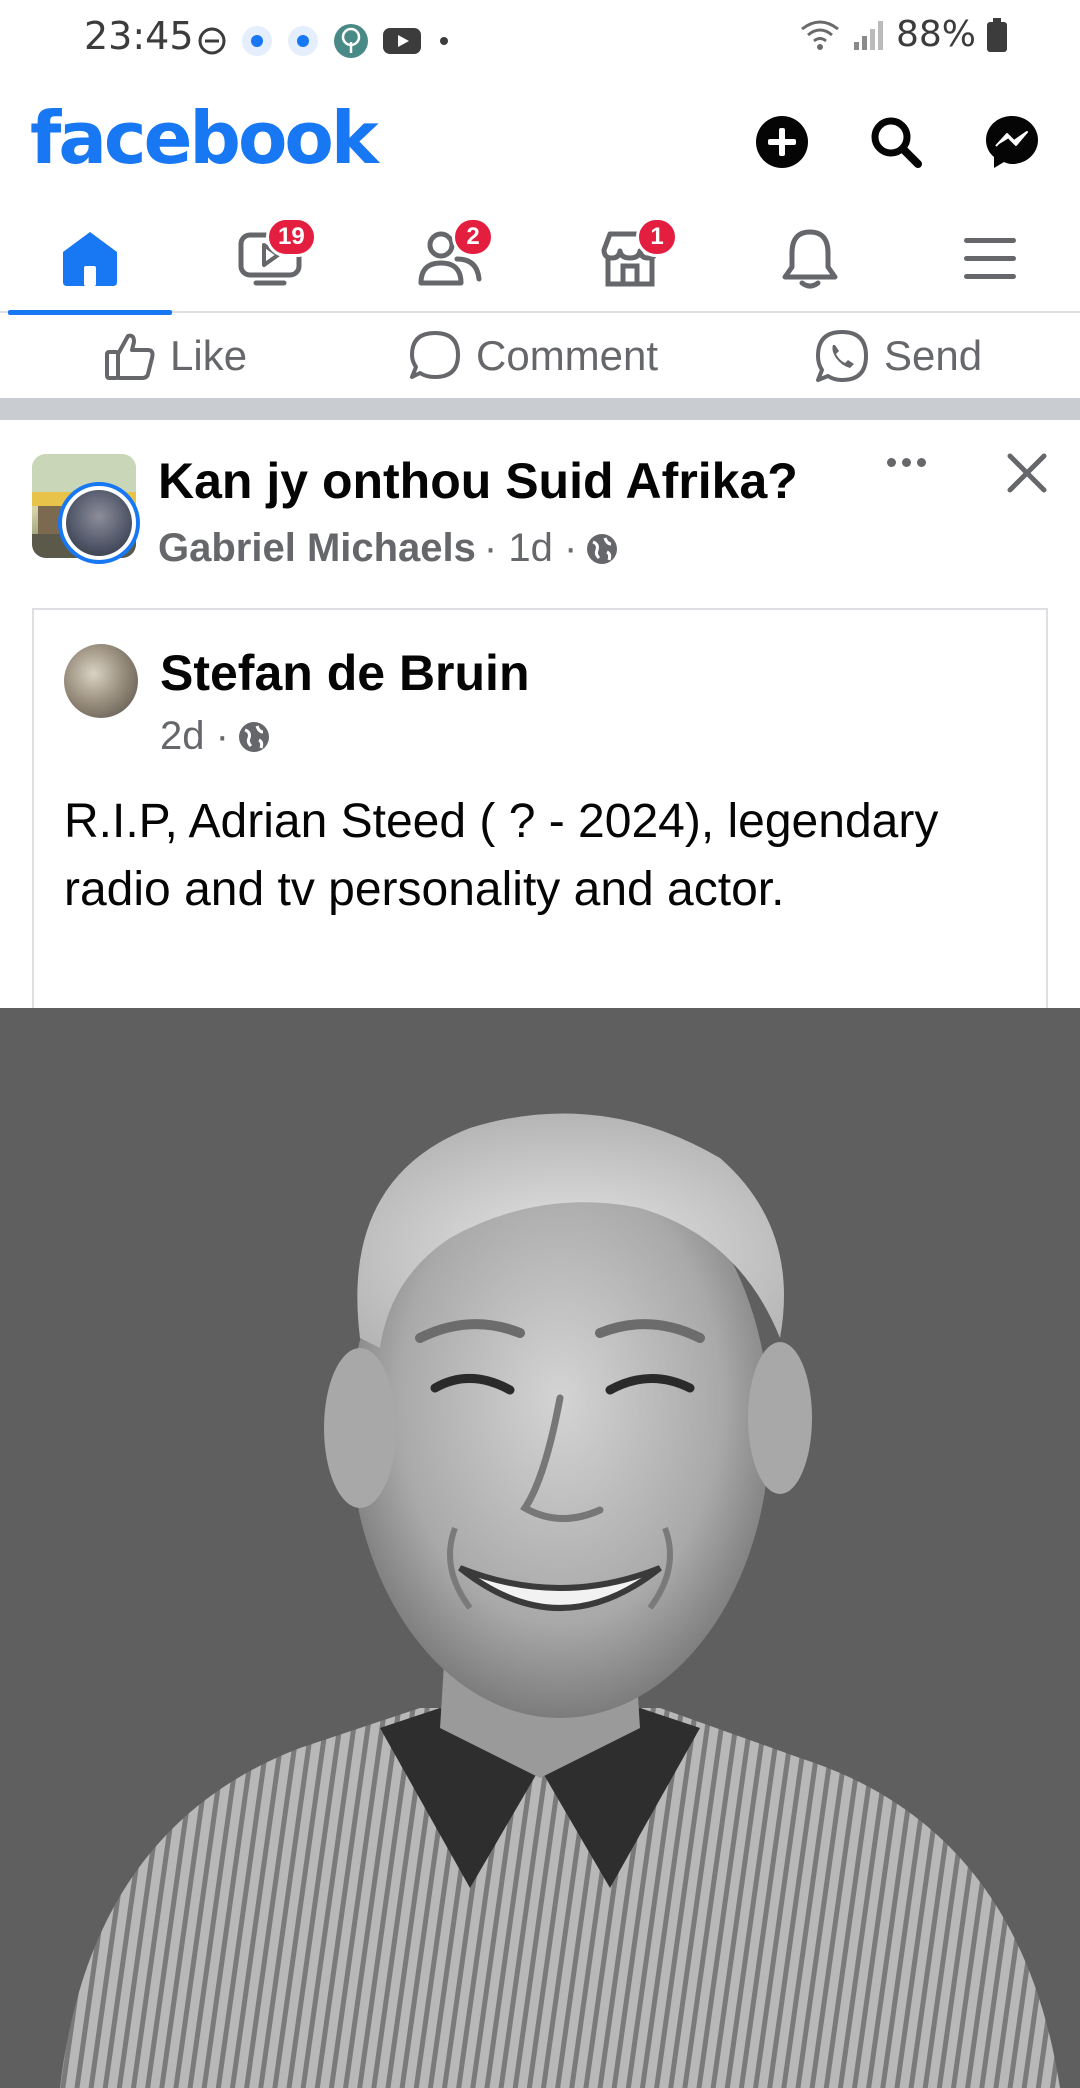 This screenshot has width=1080, height=2088. I want to click on home-icon, so click(90, 259).